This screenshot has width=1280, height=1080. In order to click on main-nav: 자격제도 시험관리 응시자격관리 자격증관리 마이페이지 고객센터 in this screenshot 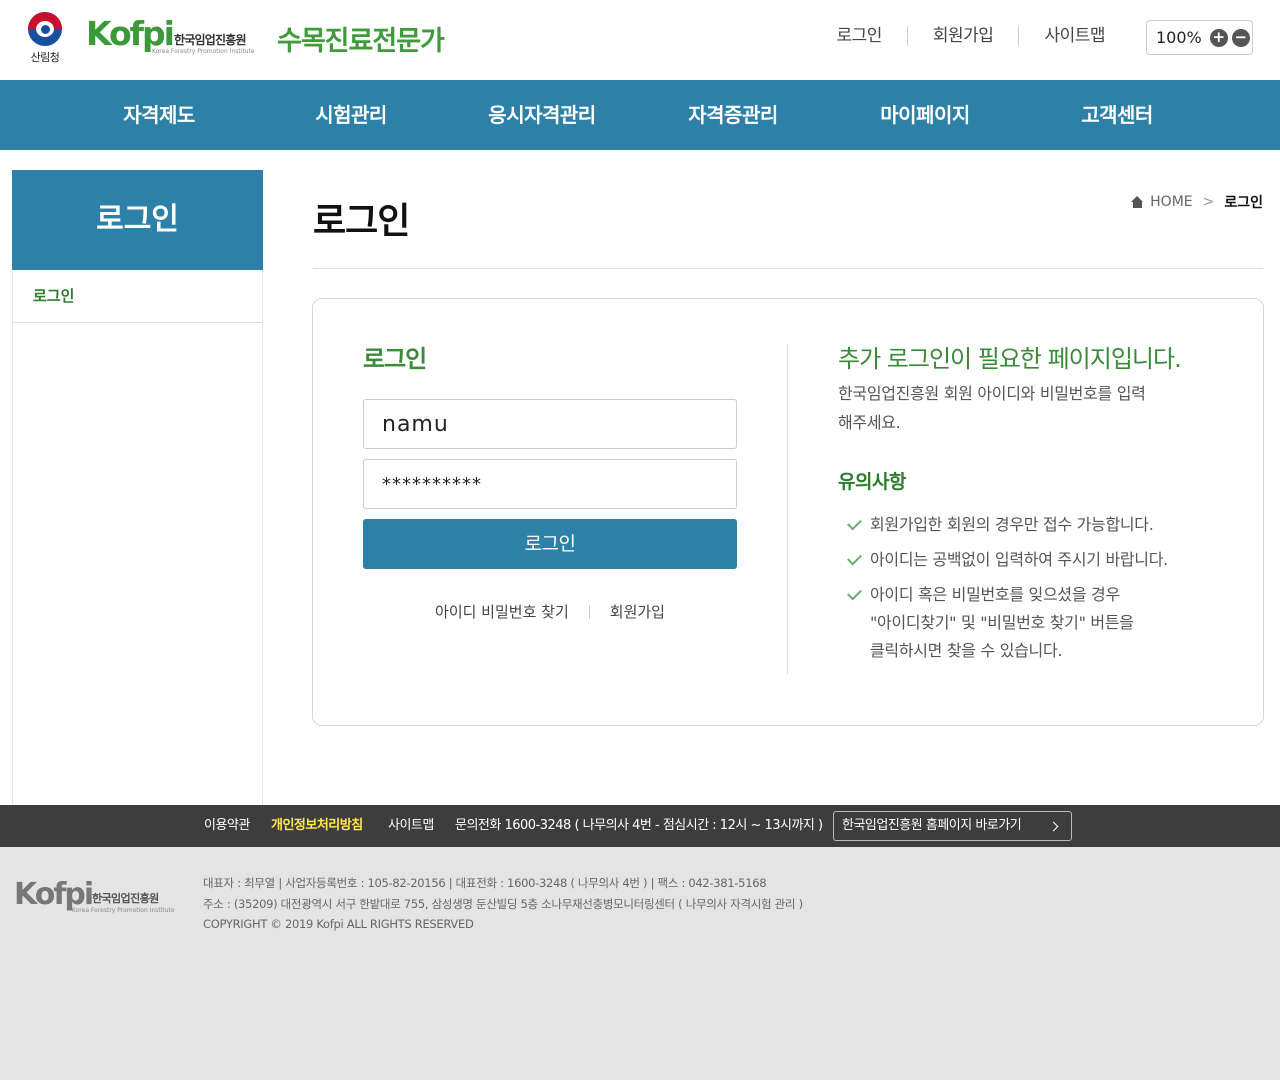, I will do `click(640, 115)`.